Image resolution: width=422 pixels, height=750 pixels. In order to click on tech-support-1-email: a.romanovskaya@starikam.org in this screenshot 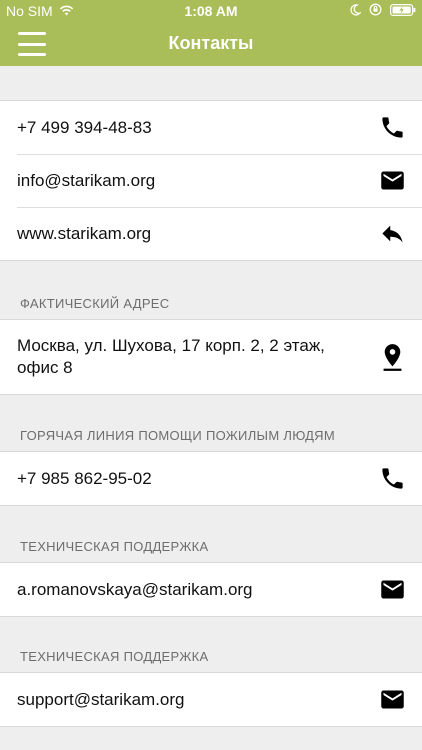, I will do `click(135, 589)`.